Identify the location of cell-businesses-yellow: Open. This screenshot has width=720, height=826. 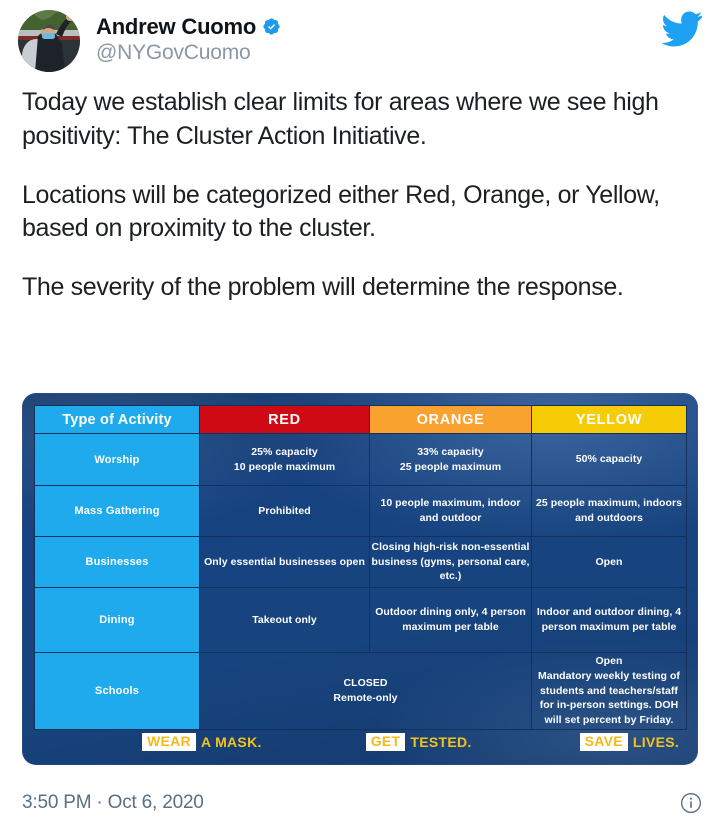
(609, 562).